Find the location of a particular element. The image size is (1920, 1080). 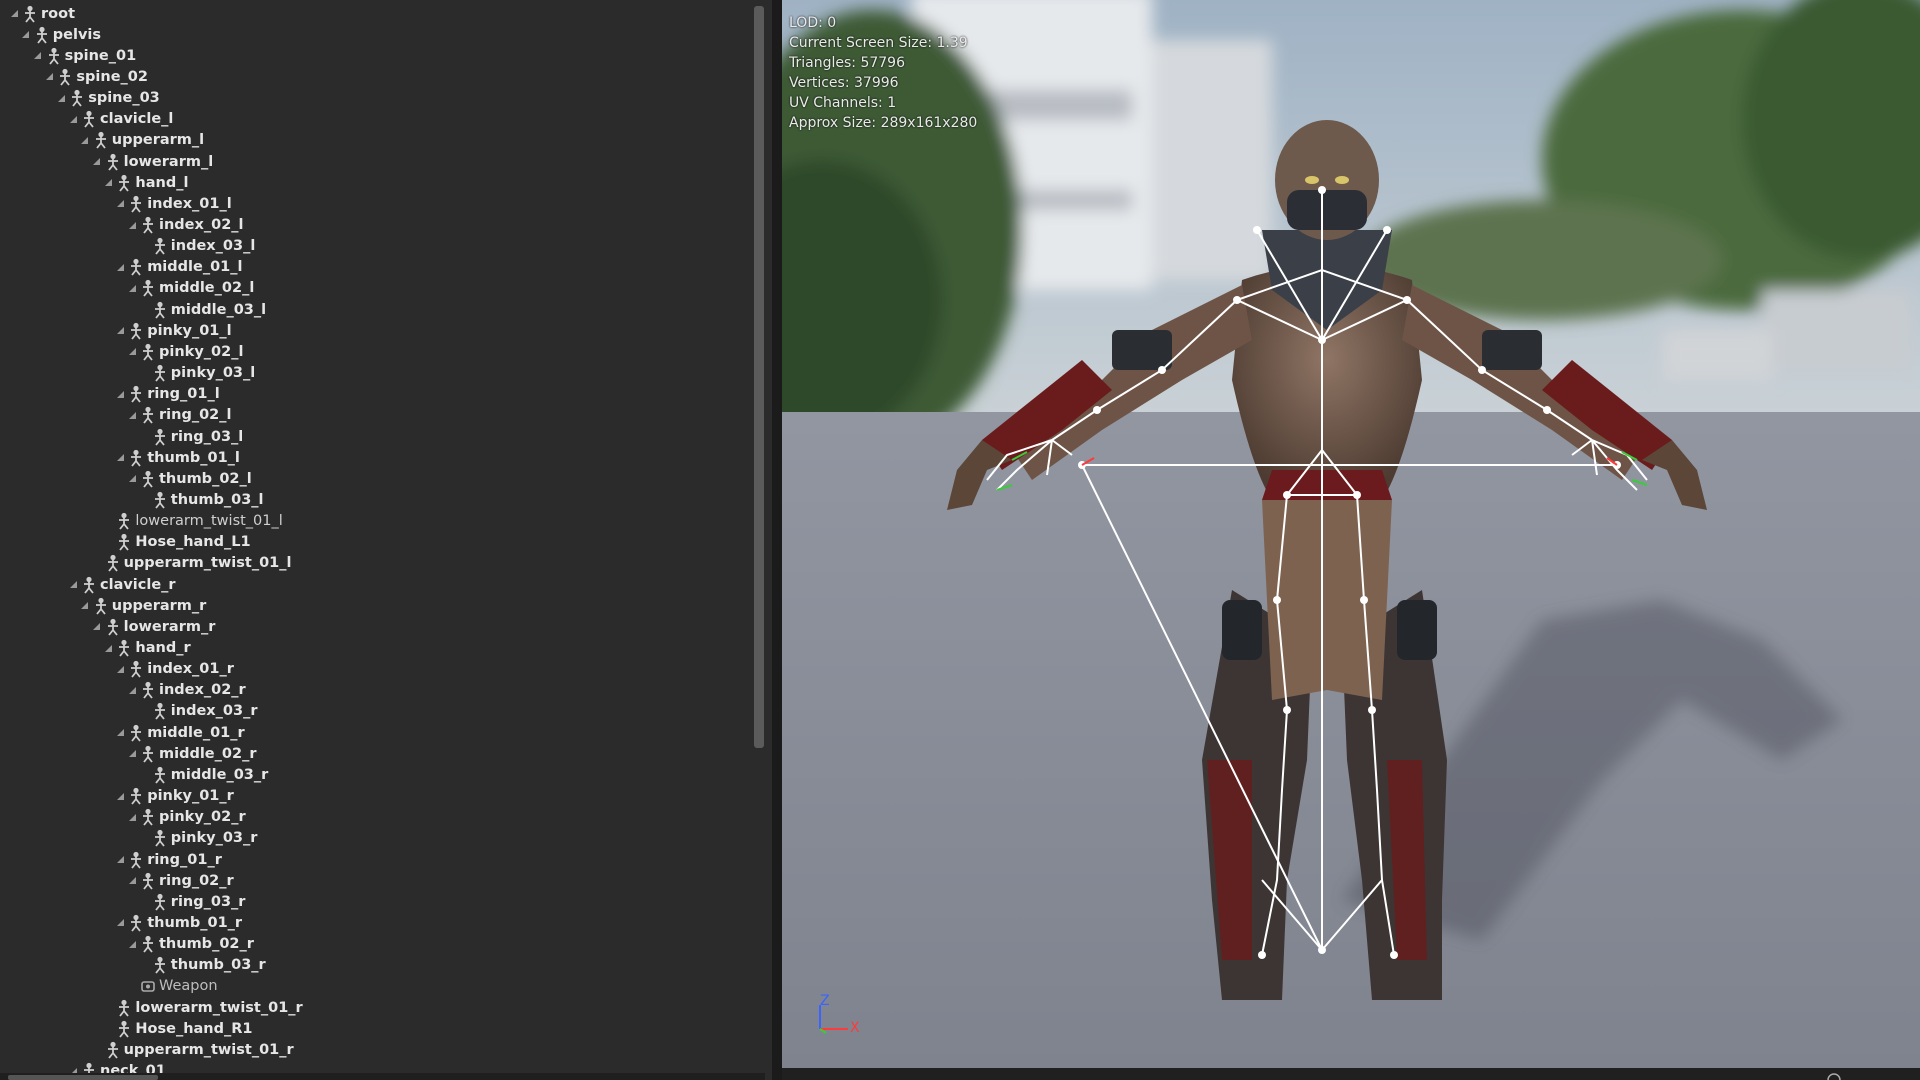

tree-row: ring_02_l is located at coordinates (377, 415).